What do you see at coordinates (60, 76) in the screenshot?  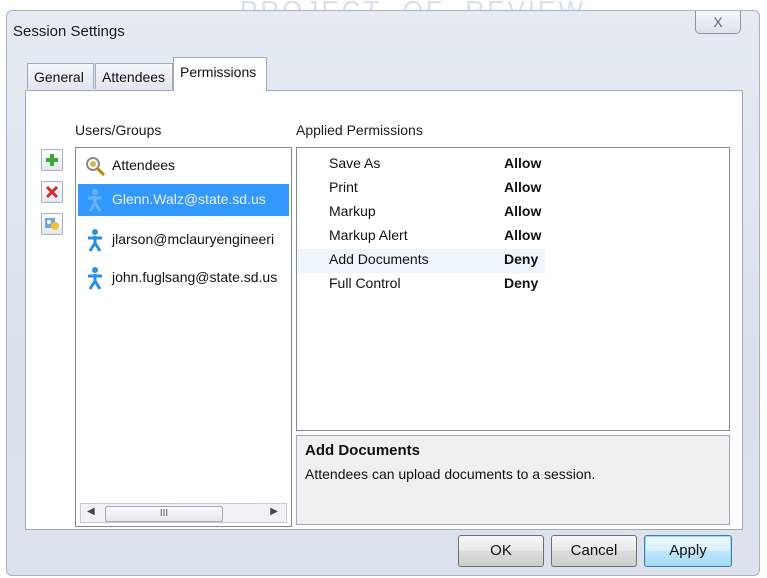 I see `tab-general: General` at bounding box center [60, 76].